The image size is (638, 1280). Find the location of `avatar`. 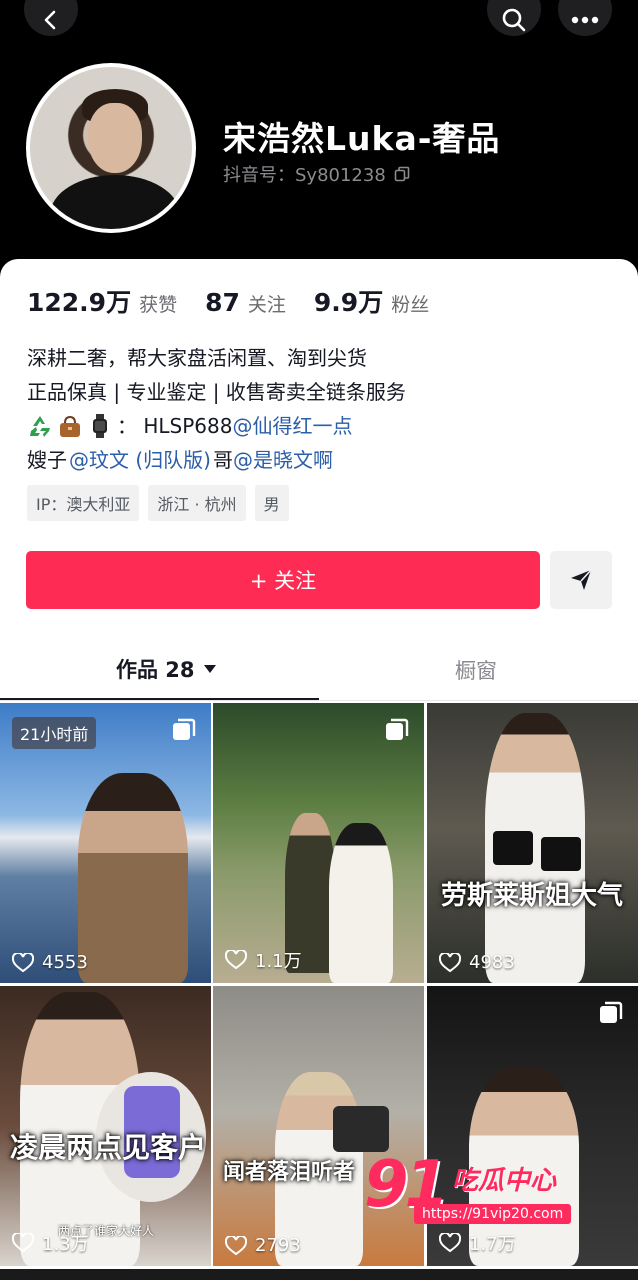

avatar is located at coordinates (111, 148).